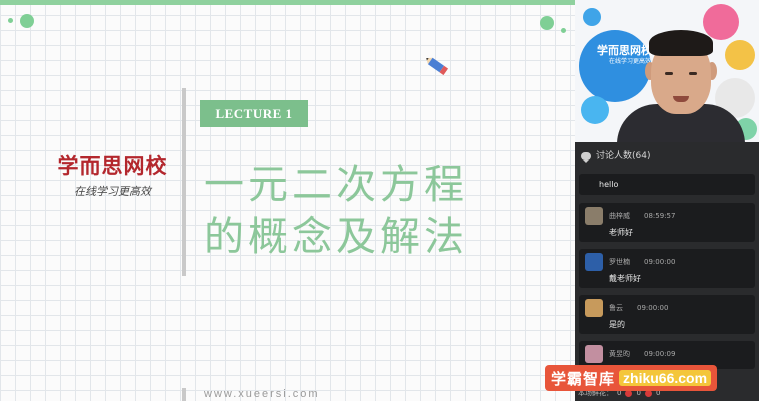 The width and height of the screenshot is (759, 401). Describe the element at coordinates (667, 71) in the screenshot. I see `teacher-video: 学而思网校 在线学习更高效` at that location.